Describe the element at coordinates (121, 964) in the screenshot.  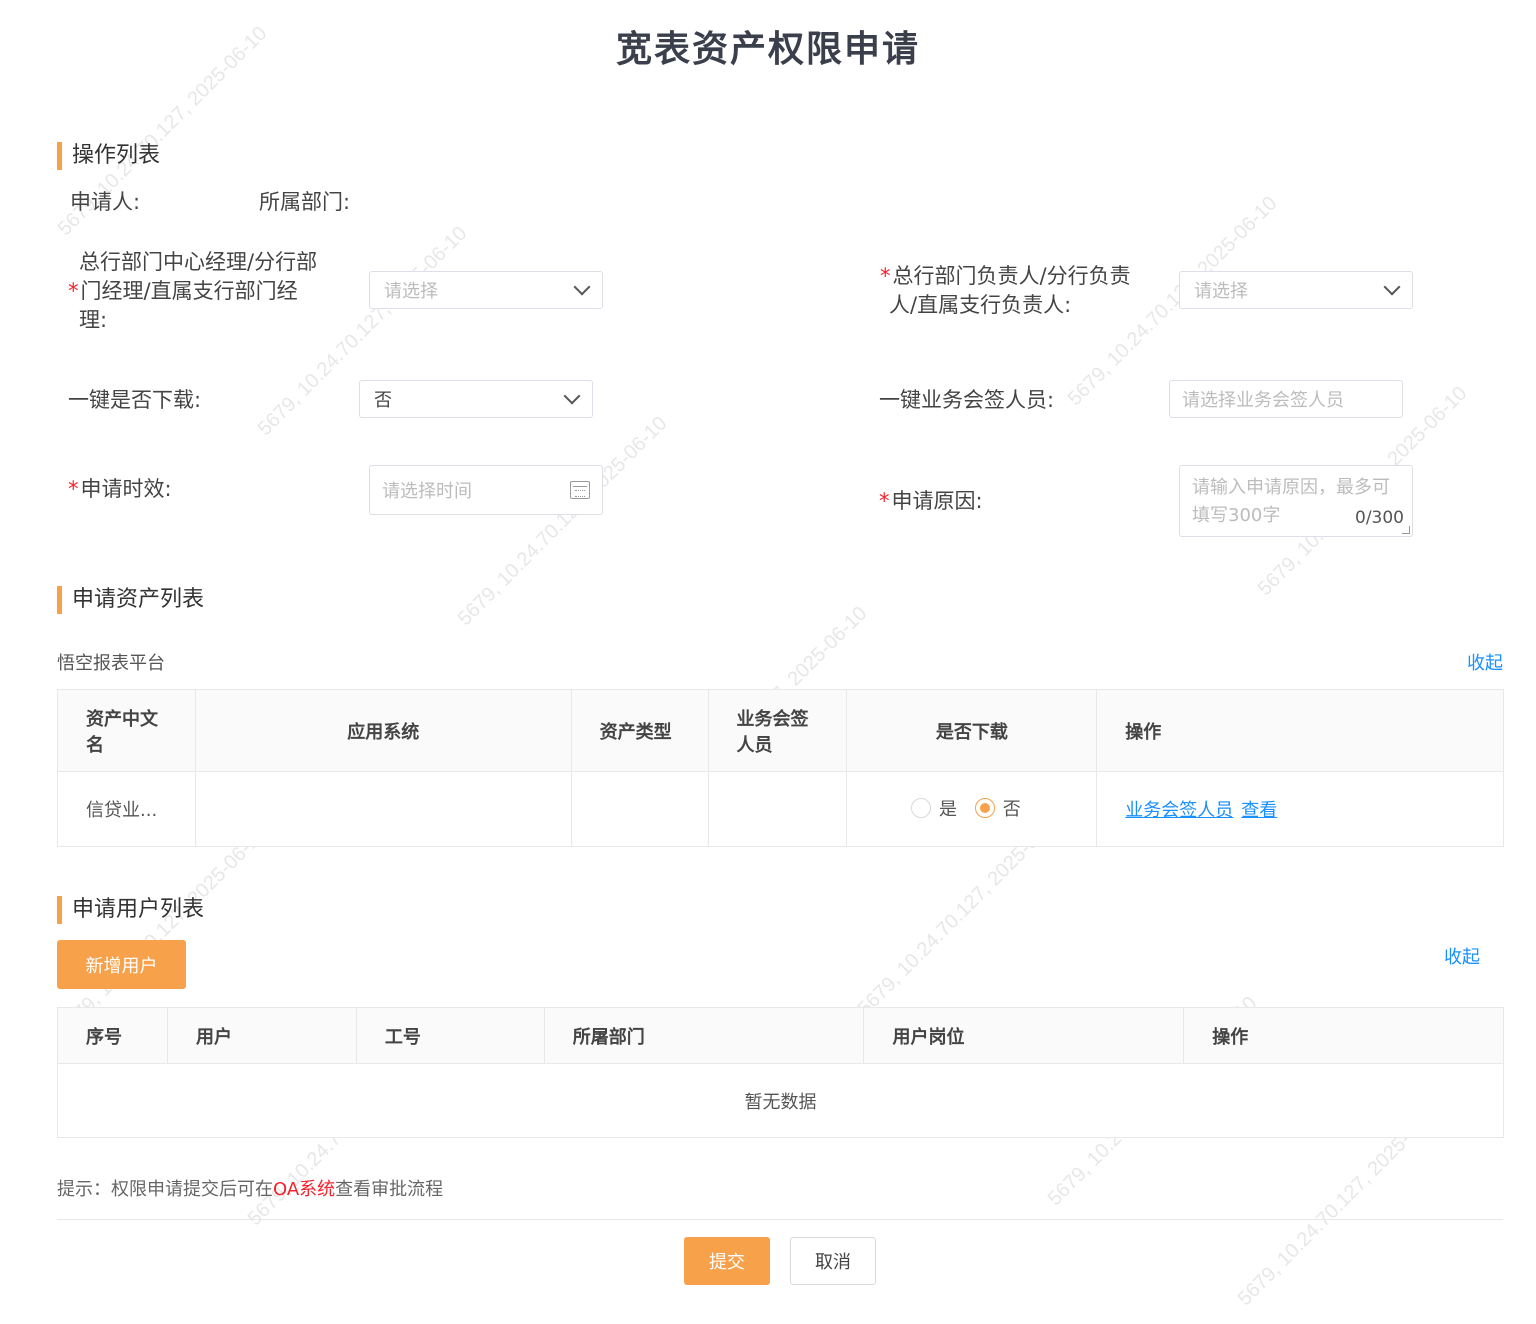
I see `add-user-button: 新增用户` at that location.